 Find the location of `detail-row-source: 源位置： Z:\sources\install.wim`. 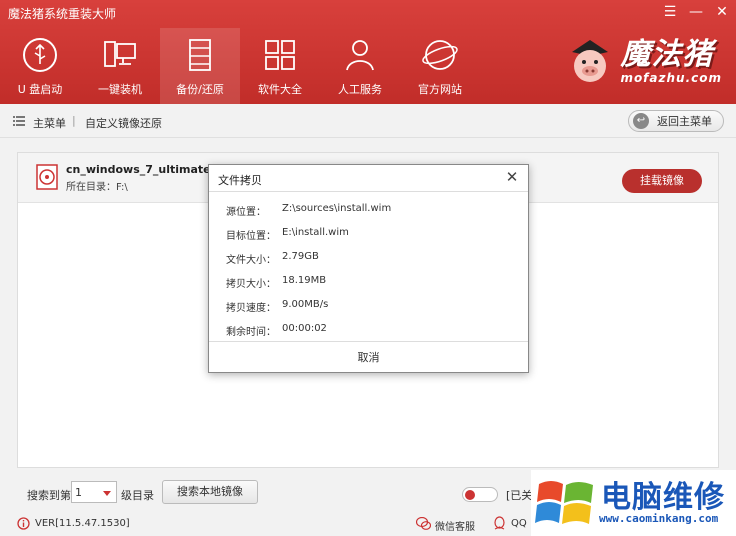

detail-row-source: 源位置： Z:\sources\install.wim is located at coordinates (368, 211).